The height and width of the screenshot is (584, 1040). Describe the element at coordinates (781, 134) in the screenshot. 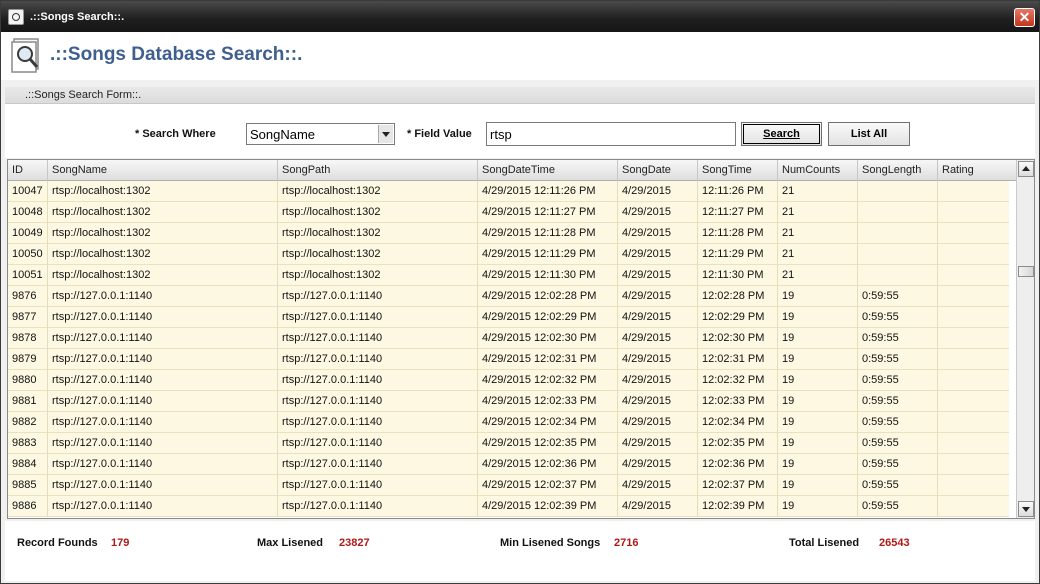

I see `search-button: Search` at that location.